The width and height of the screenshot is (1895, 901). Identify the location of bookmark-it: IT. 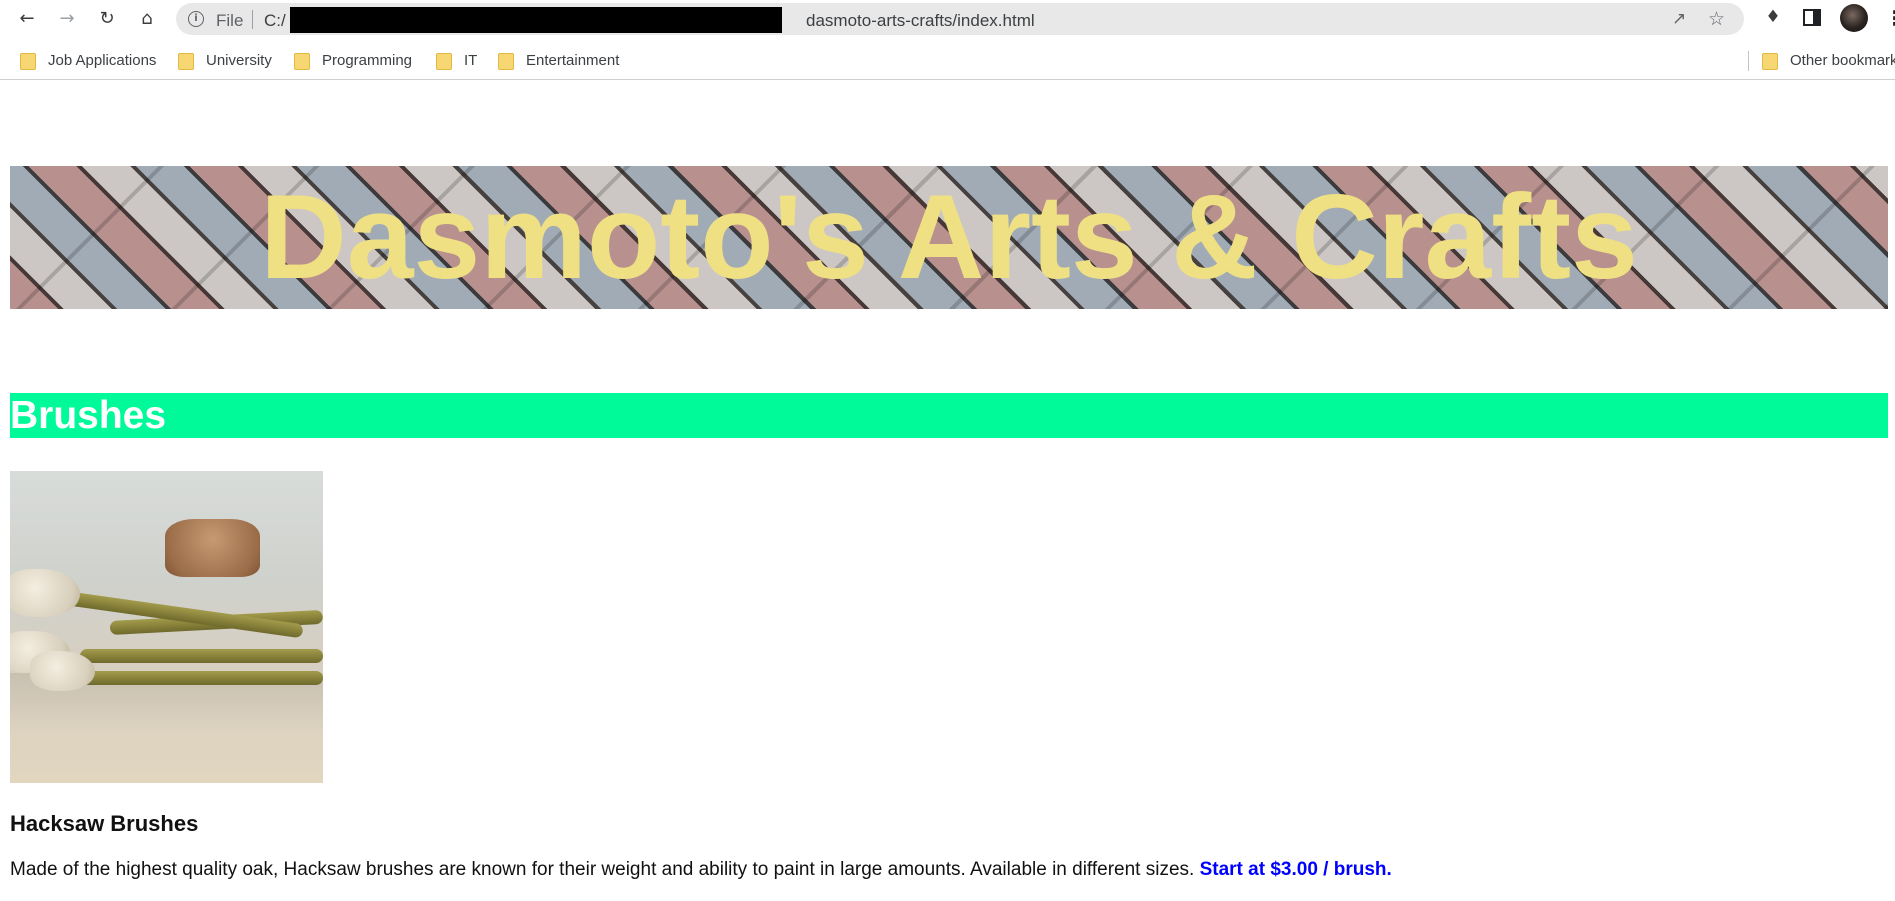
(456, 60).